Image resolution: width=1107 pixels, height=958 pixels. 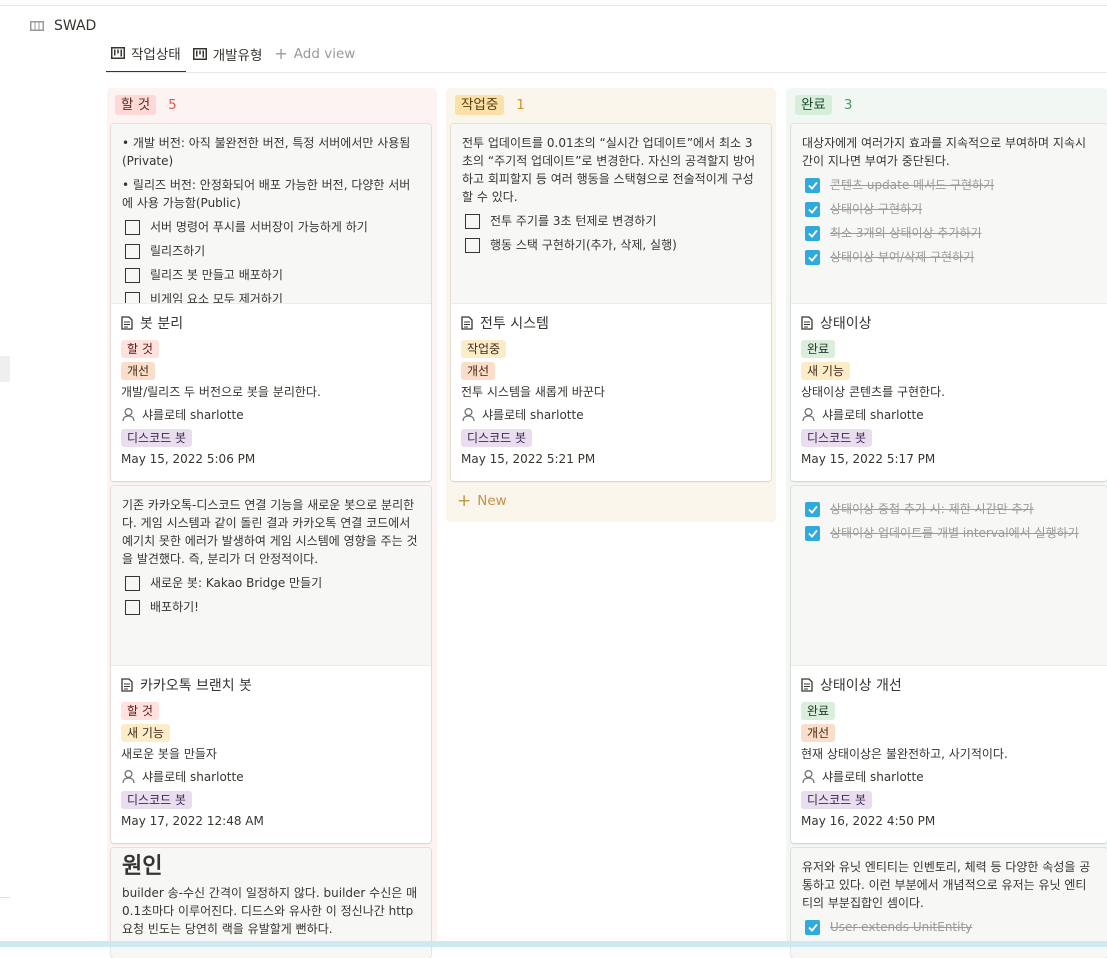 I want to click on card-description: 개발/릴리즈 두 버전으로 봇을 분리한다., so click(x=221, y=392).